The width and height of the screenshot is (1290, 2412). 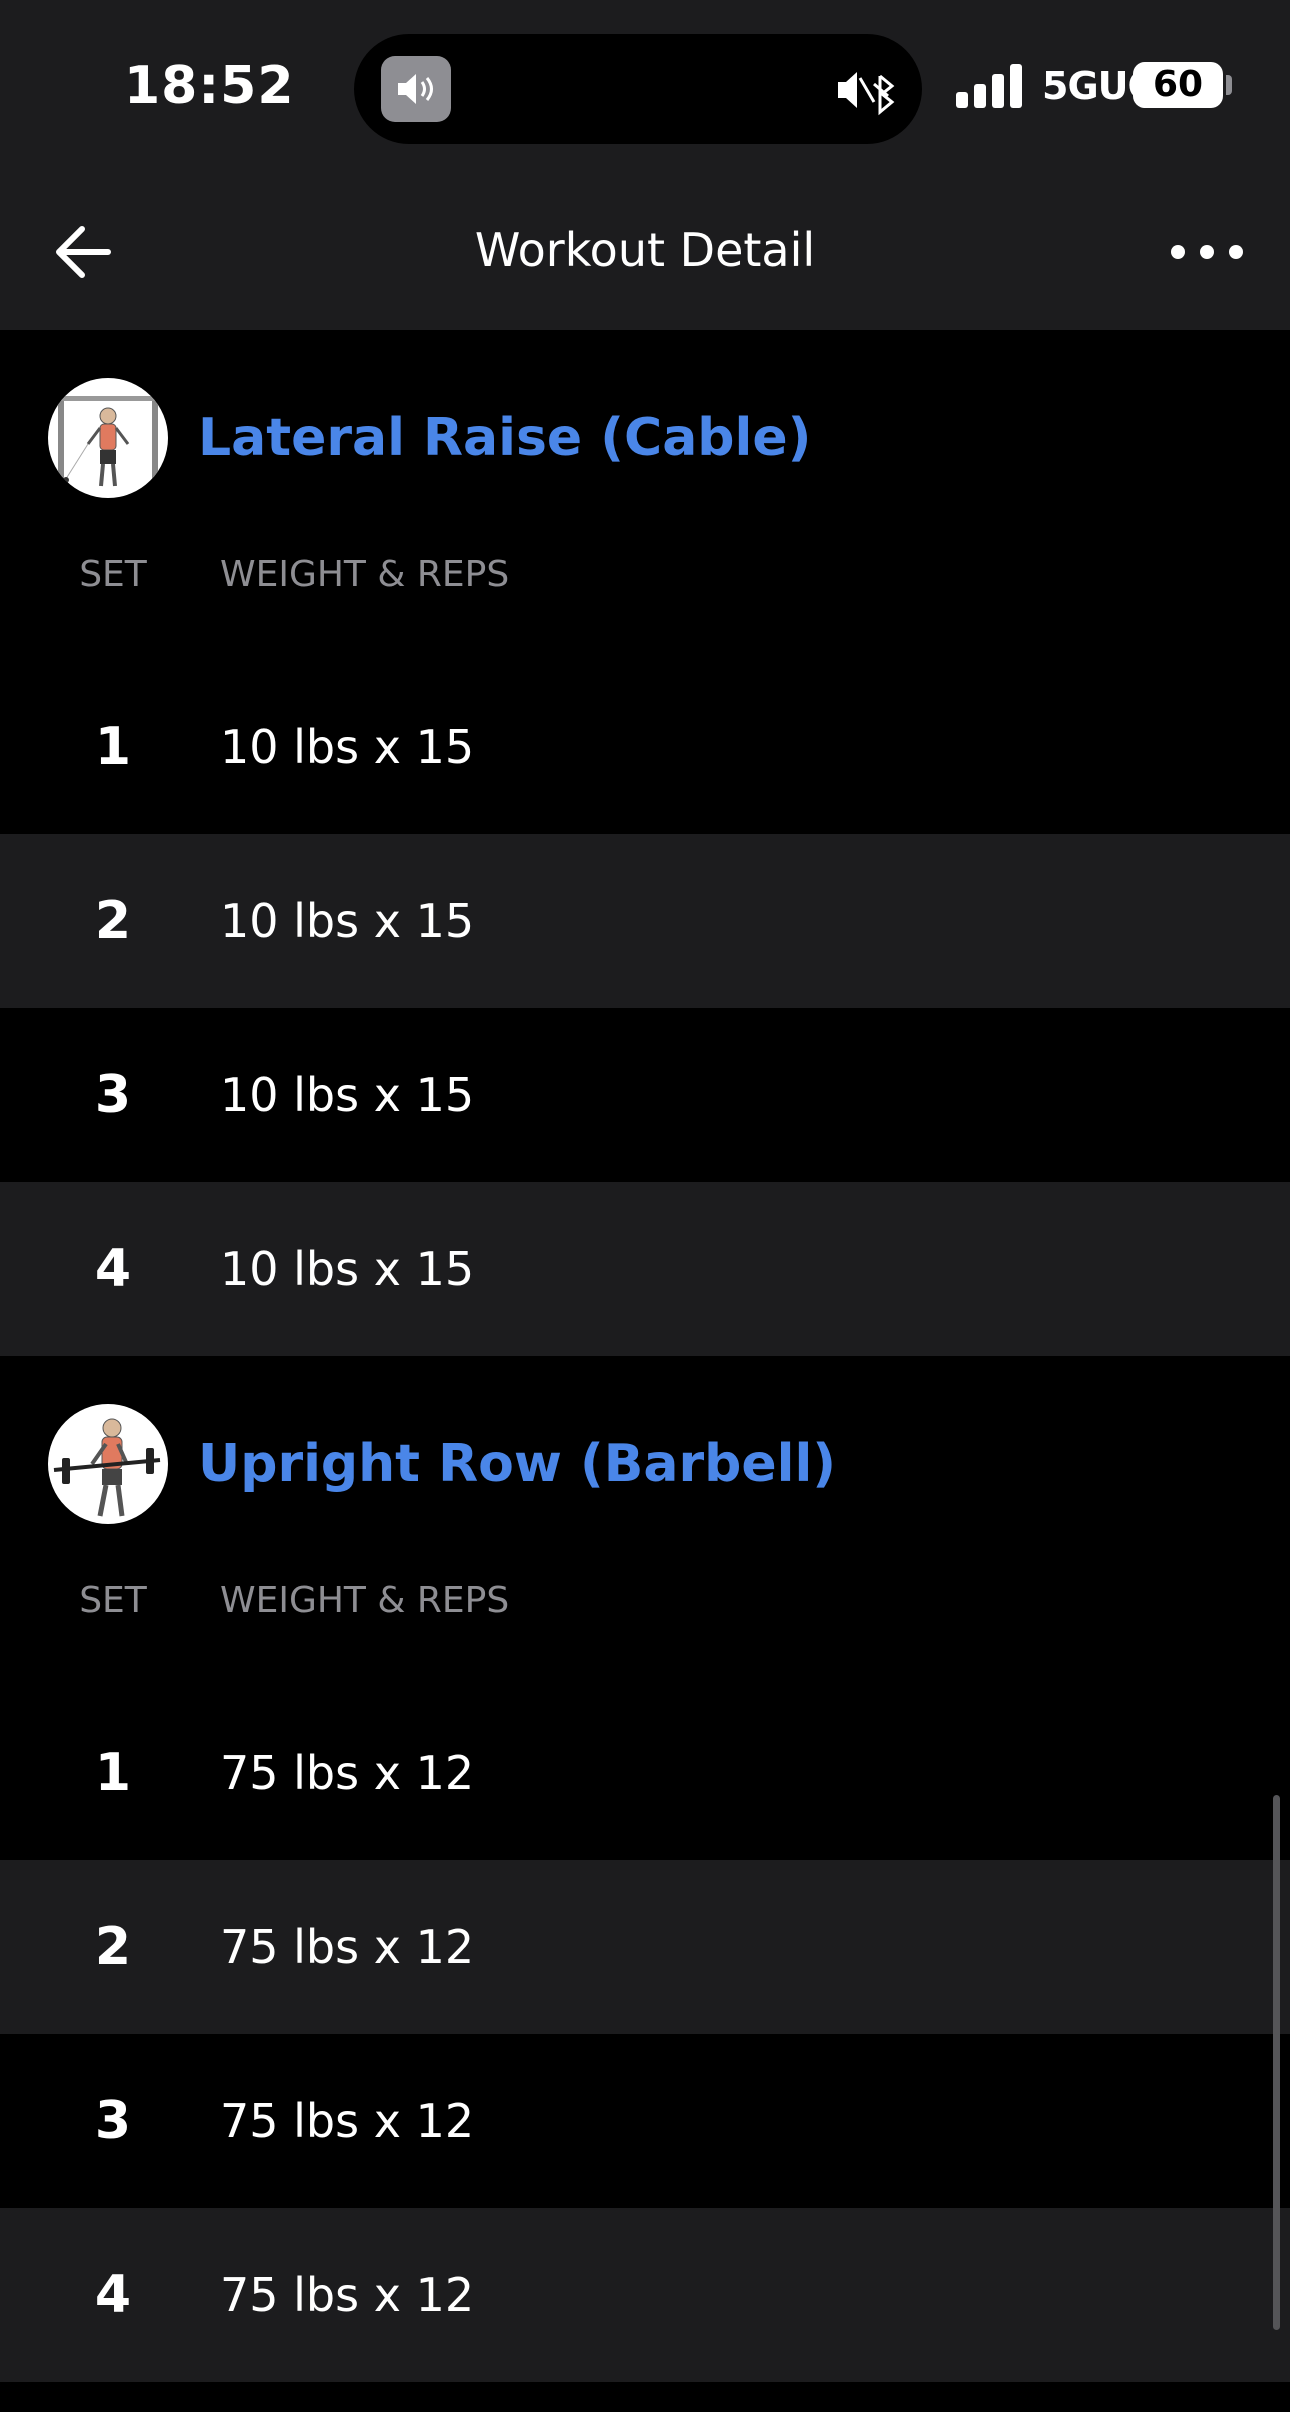 I want to click on exercise-header: Lateral Raise (Cable), so click(x=645, y=439).